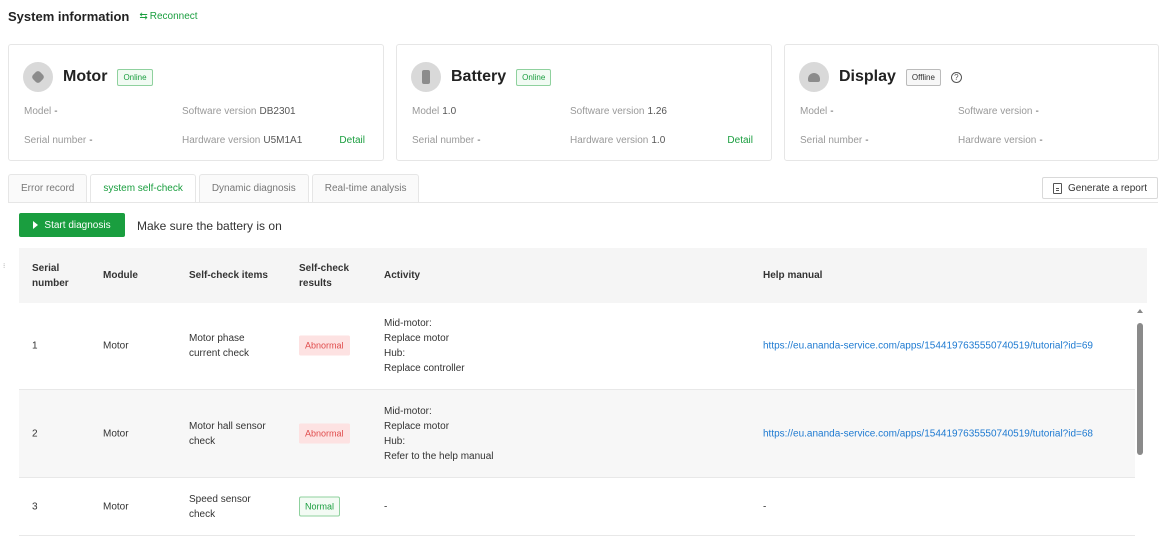 The image size is (1160, 541). I want to click on motor-detail-link: Detail, so click(352, 140).